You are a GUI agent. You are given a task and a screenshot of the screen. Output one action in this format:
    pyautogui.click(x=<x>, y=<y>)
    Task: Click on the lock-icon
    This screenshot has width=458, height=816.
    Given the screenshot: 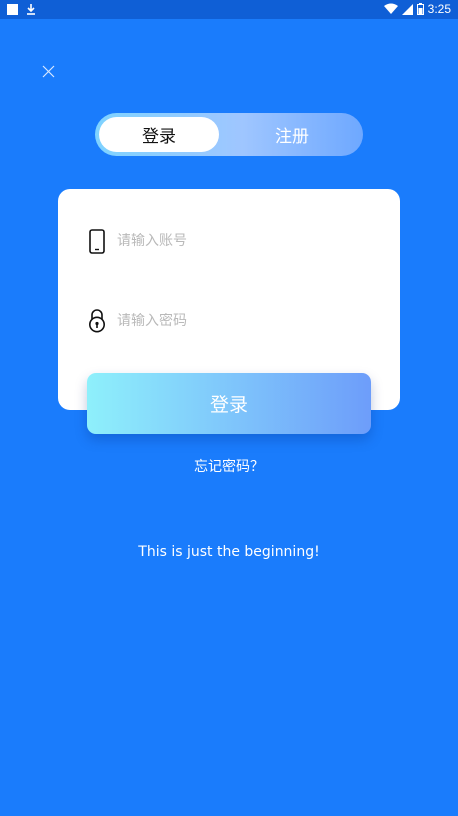 What is the action you would take?
    pyautogui.click(x=97, y=321)
    